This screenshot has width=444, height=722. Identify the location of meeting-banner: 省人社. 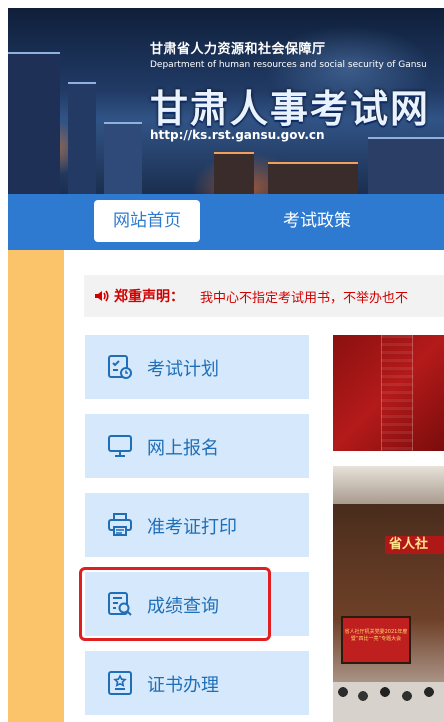
(414, 545).